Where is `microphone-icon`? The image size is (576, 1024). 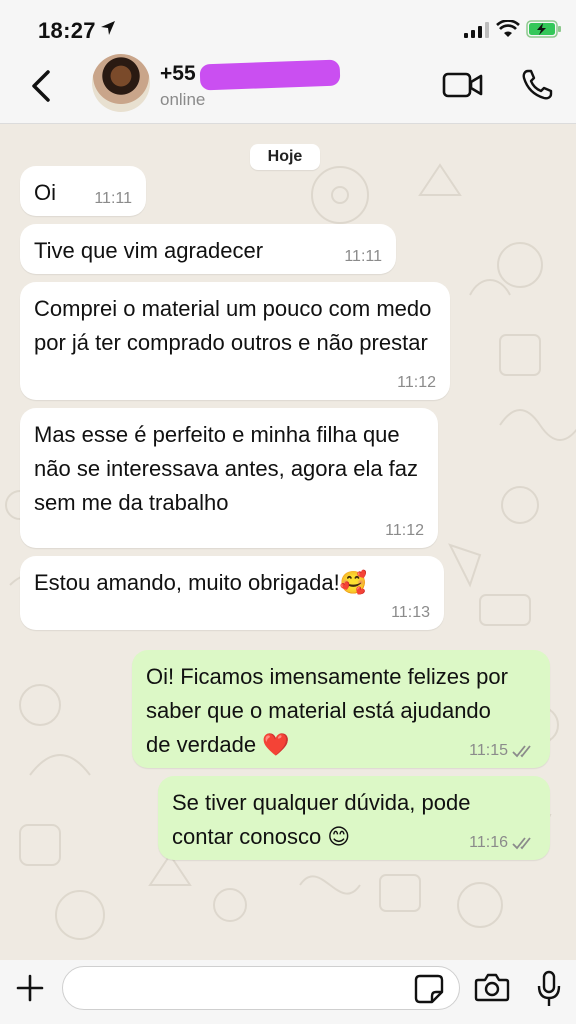
microphone-icon is located at coordinates (549, 990).